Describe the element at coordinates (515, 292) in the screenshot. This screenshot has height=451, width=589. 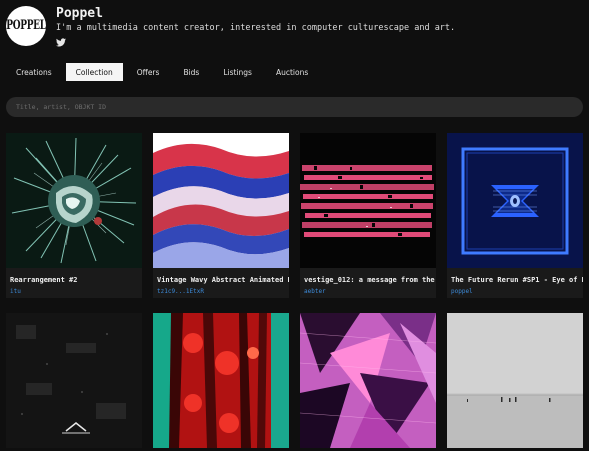
I see `card-creator-link: poppel` at that location.